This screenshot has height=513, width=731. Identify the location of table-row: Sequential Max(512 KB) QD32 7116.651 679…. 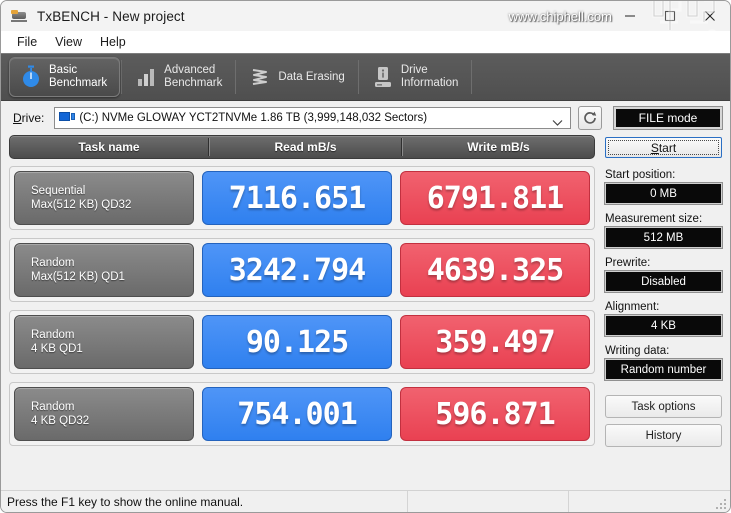
(302, 198).